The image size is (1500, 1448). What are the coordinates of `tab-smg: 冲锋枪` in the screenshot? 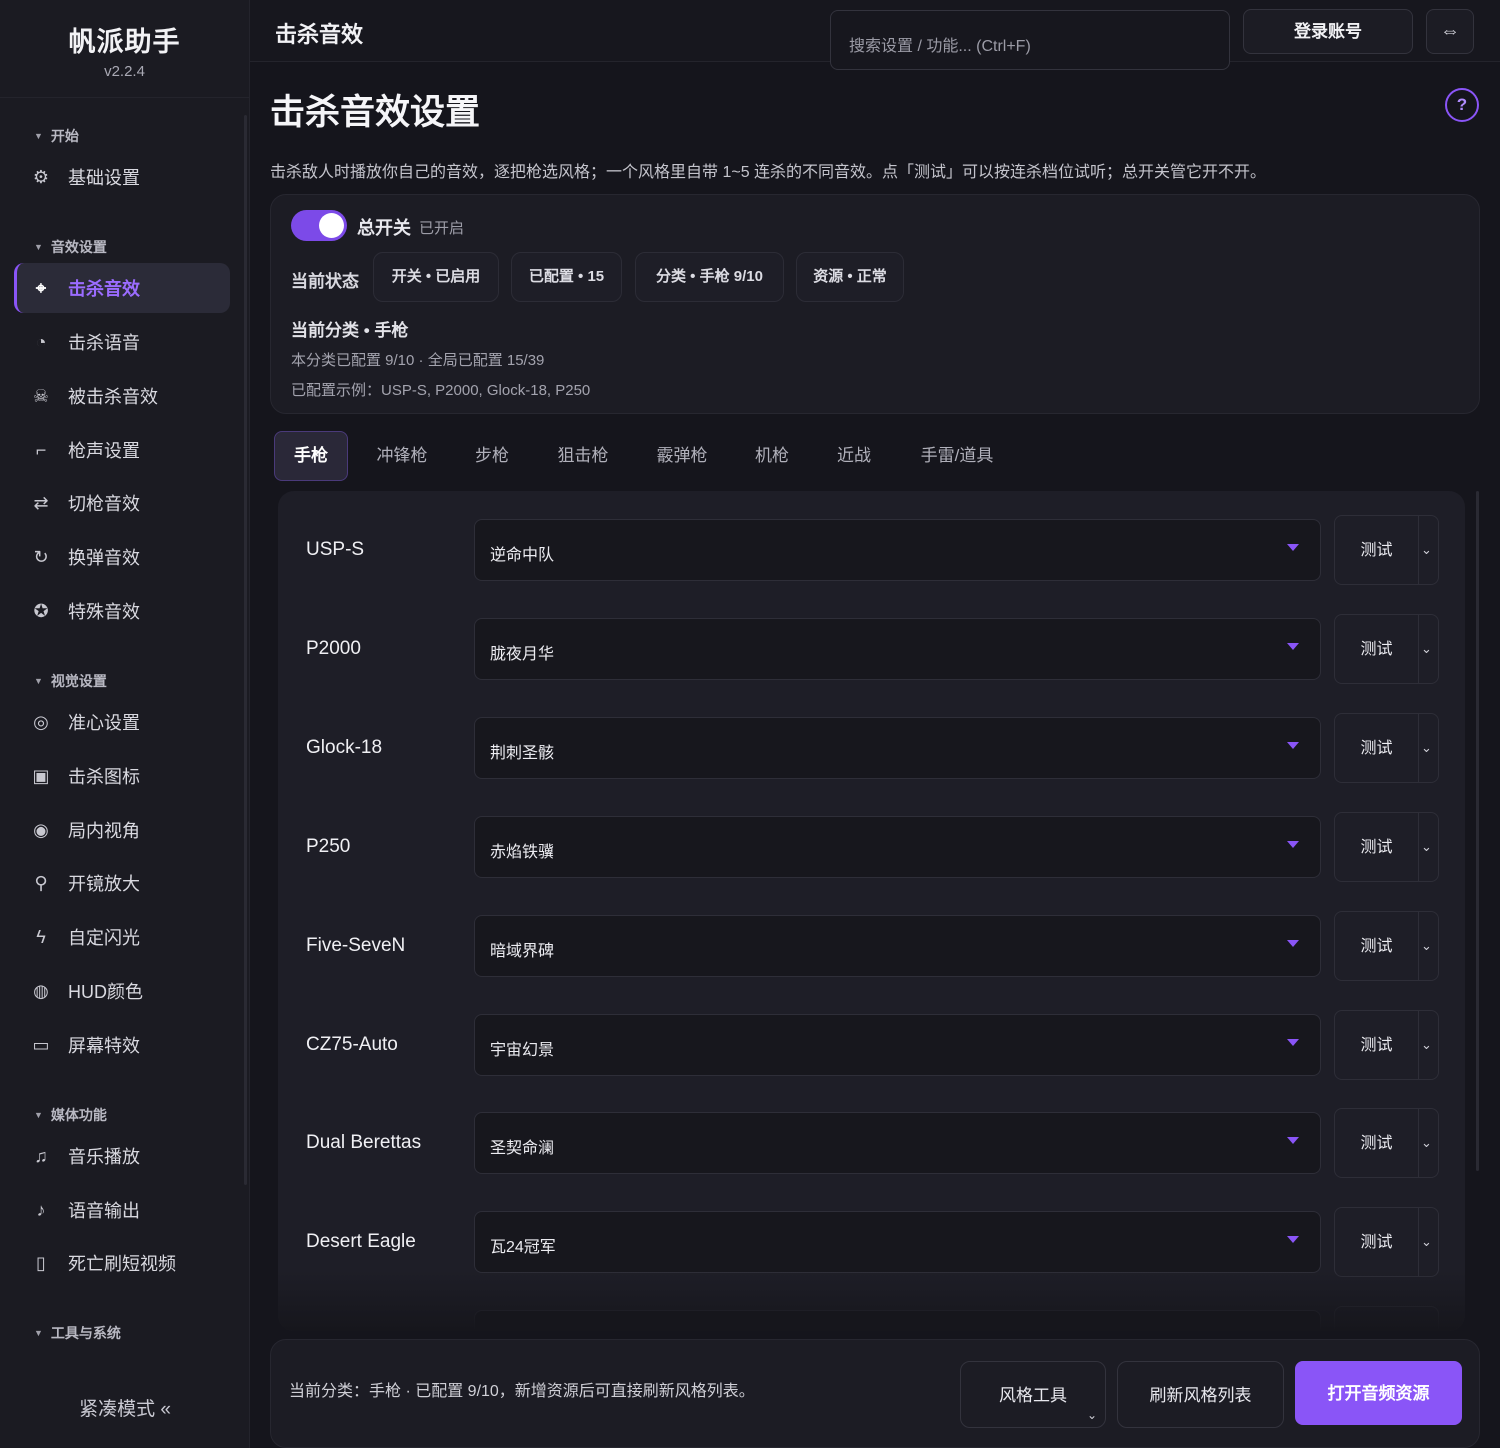 It's located at (402, 456).